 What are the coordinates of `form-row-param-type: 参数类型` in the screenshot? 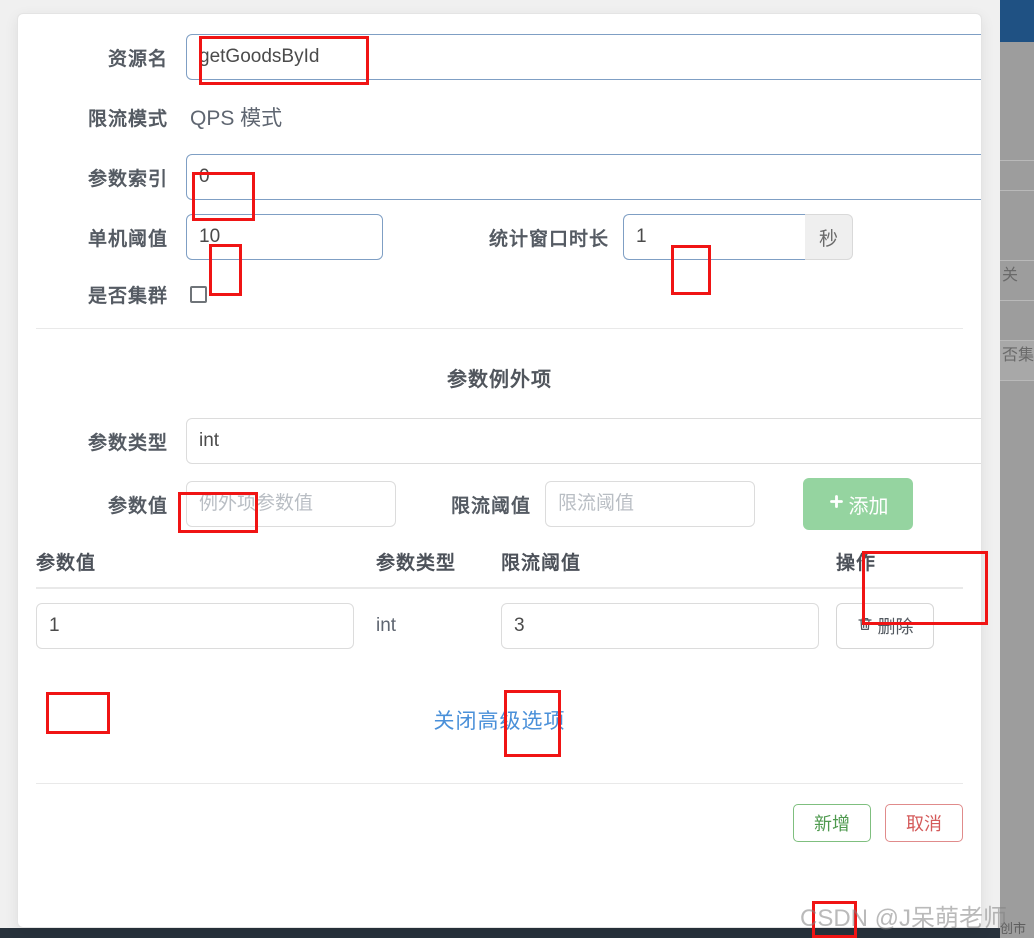 It's located at (508, 441).